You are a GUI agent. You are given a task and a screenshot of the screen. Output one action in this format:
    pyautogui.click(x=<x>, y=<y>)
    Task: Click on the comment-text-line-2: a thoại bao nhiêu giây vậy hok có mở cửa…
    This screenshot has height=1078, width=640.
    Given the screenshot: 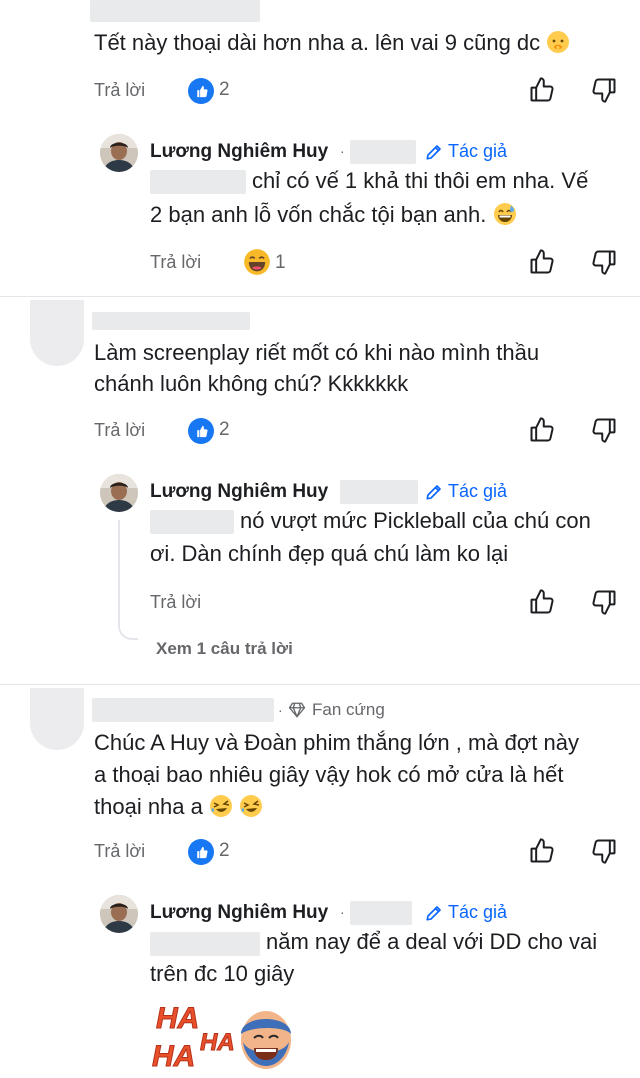 What is the action you would take?
    pyautogui.click(x=329, y=774)
    